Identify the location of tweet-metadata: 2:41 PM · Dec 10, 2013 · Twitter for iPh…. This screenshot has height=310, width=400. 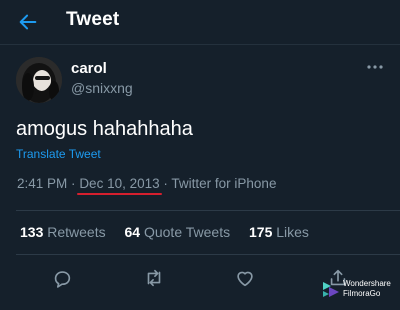
(146, 185).